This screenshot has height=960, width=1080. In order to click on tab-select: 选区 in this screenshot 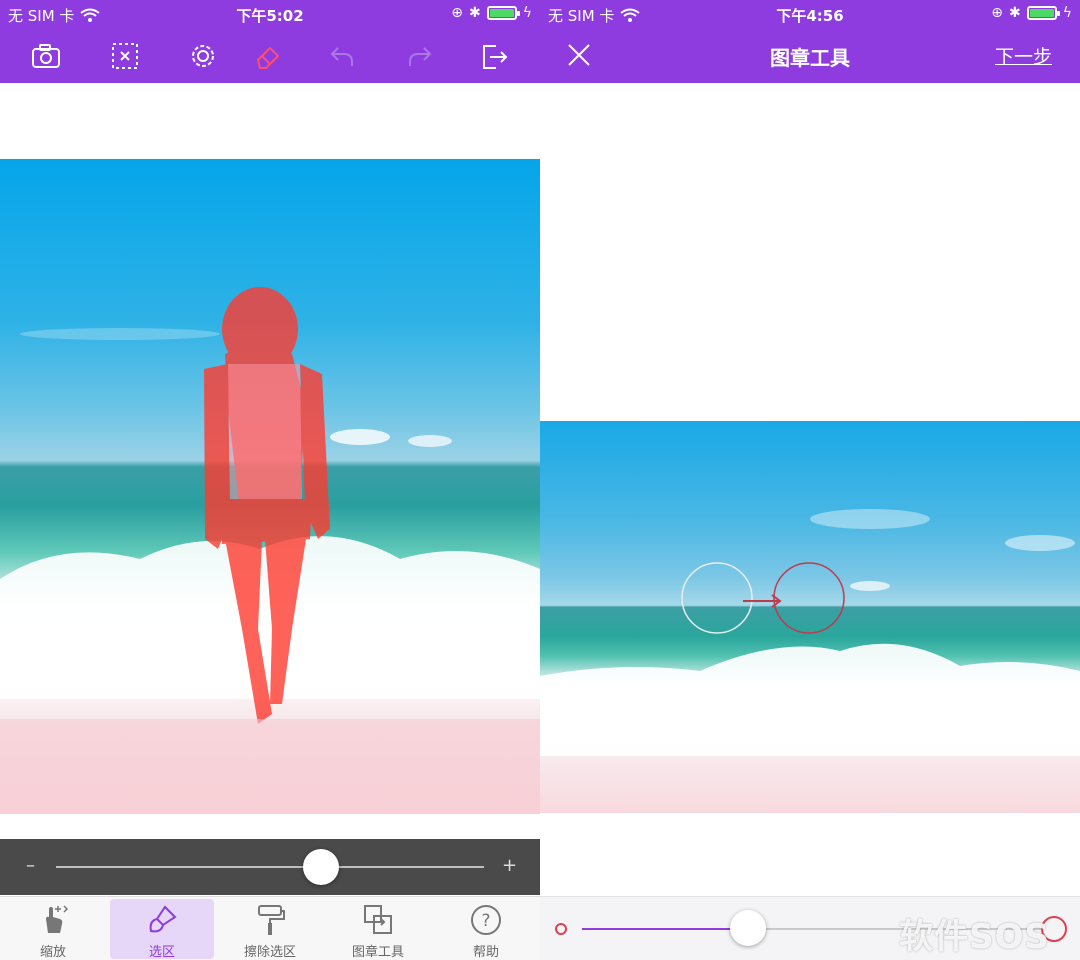, I will do `click(162, 929)`.